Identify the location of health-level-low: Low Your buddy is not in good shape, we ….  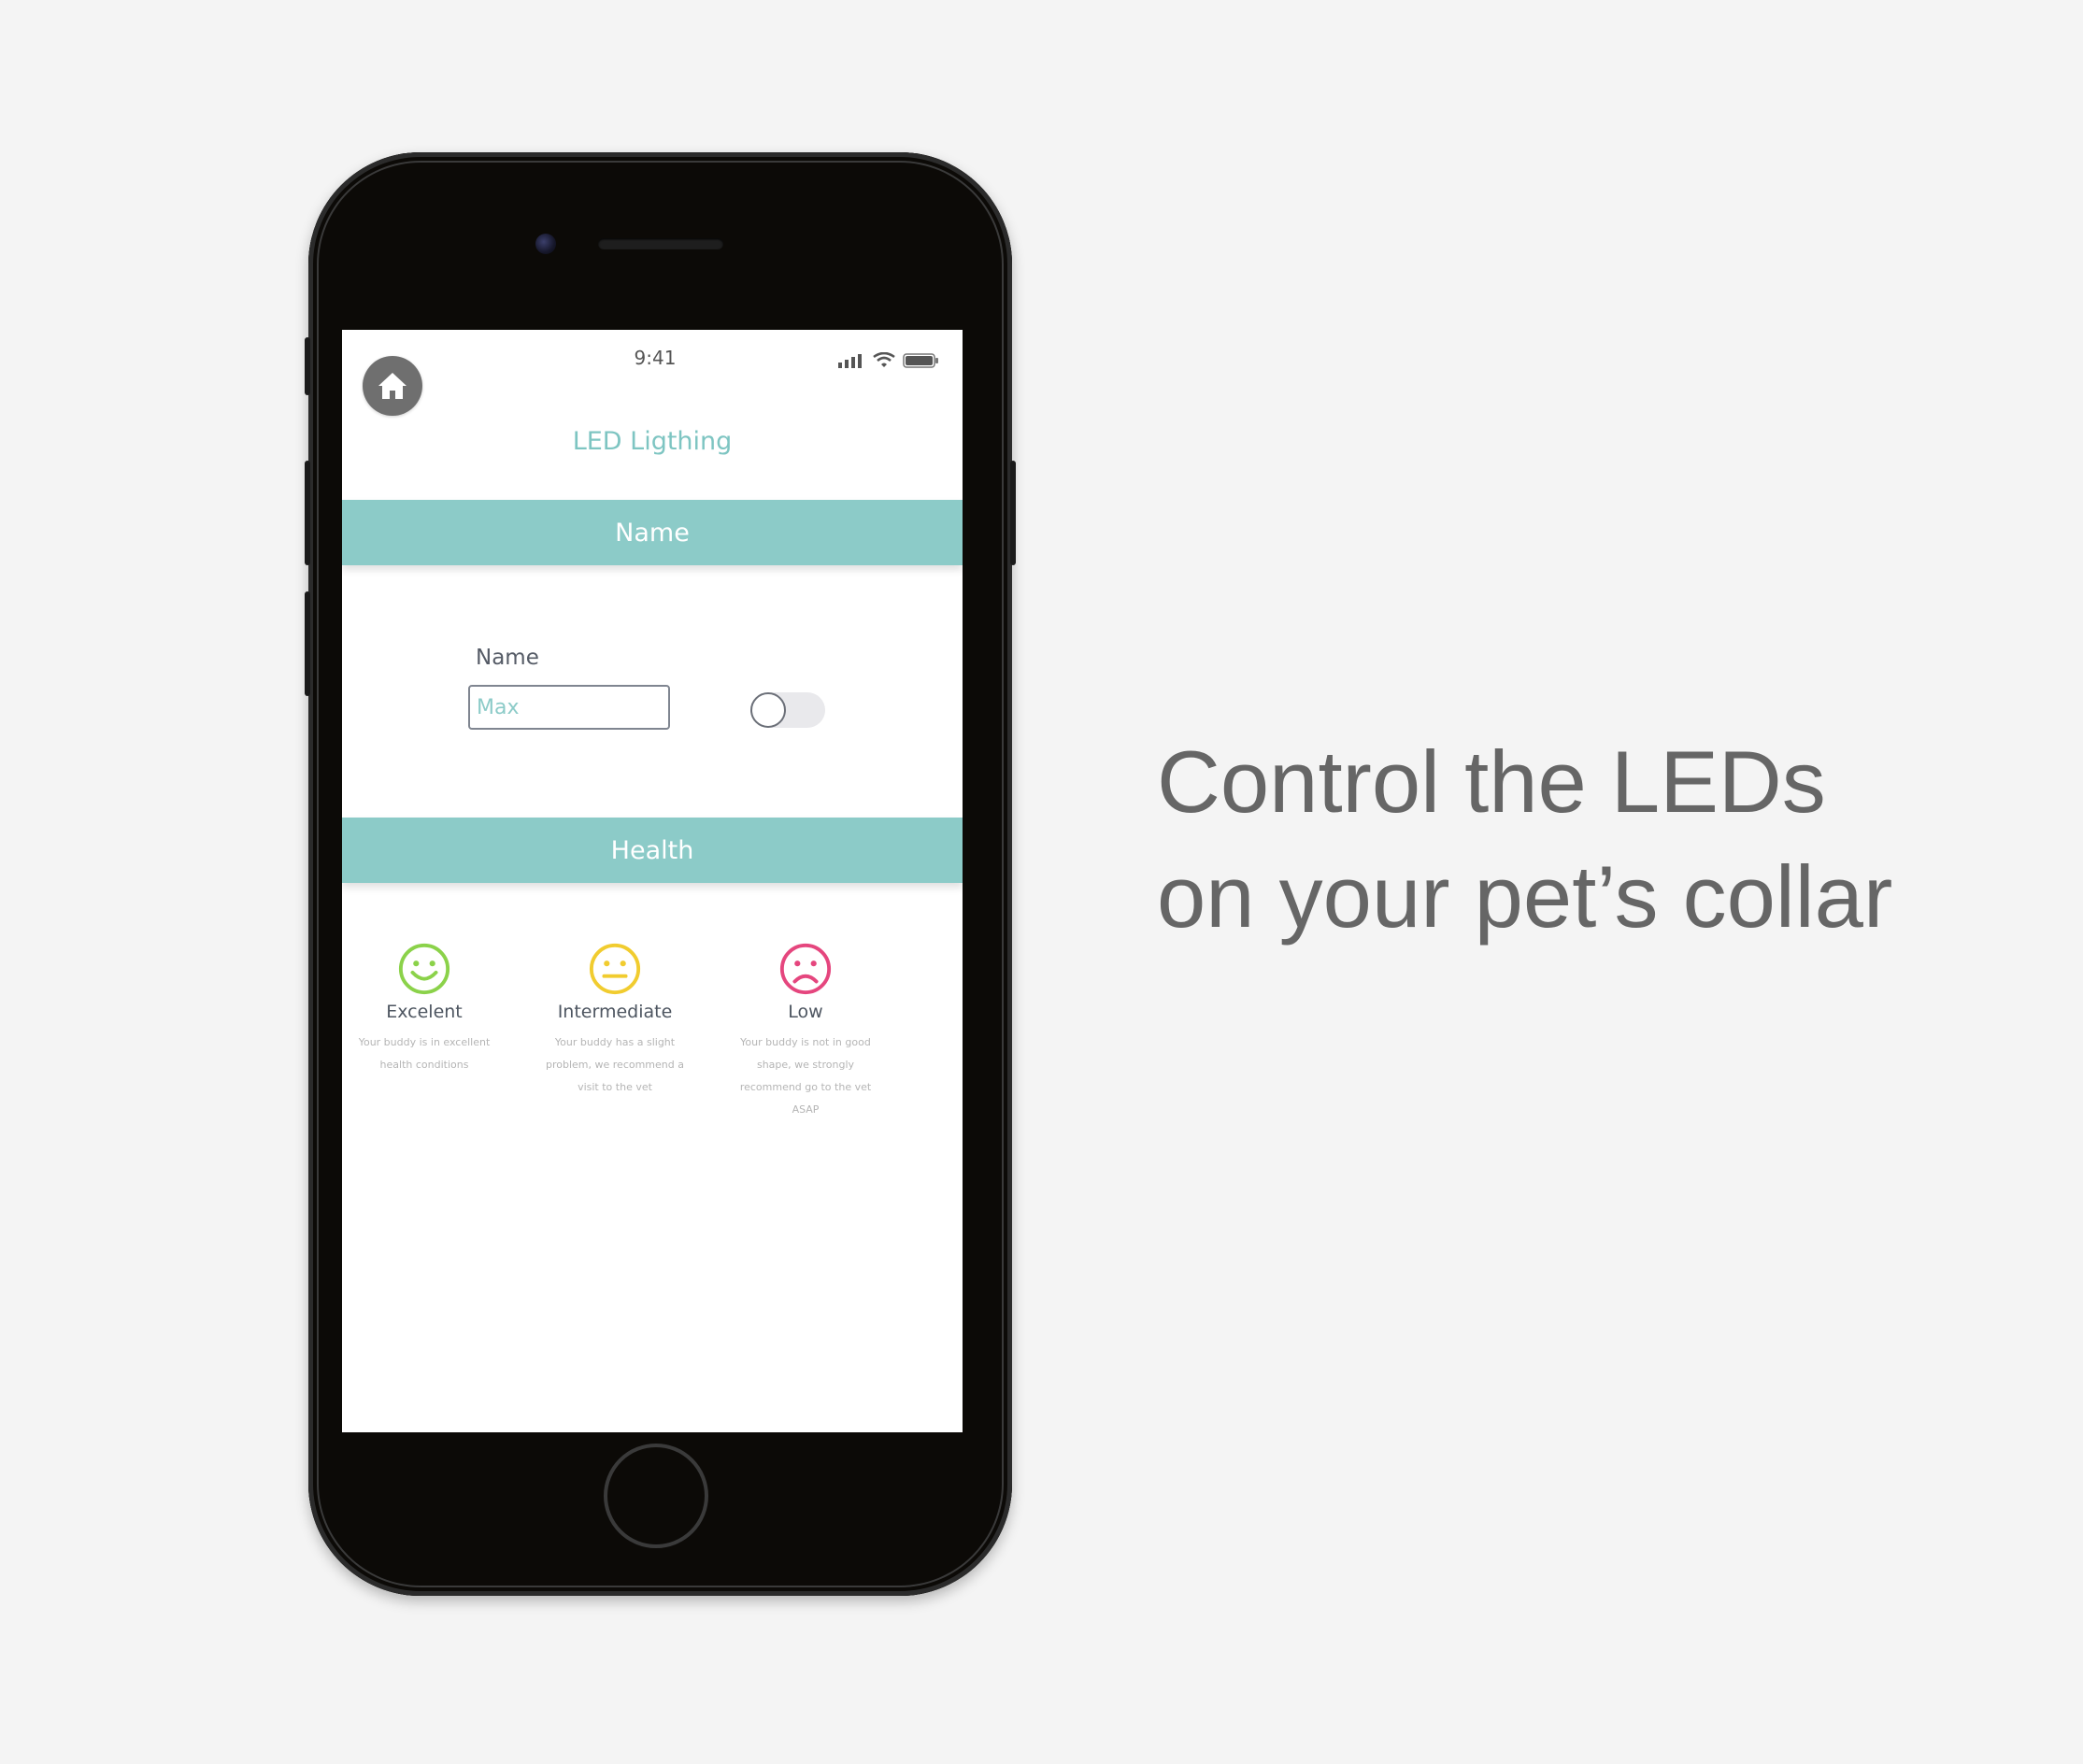
(805, 1031).